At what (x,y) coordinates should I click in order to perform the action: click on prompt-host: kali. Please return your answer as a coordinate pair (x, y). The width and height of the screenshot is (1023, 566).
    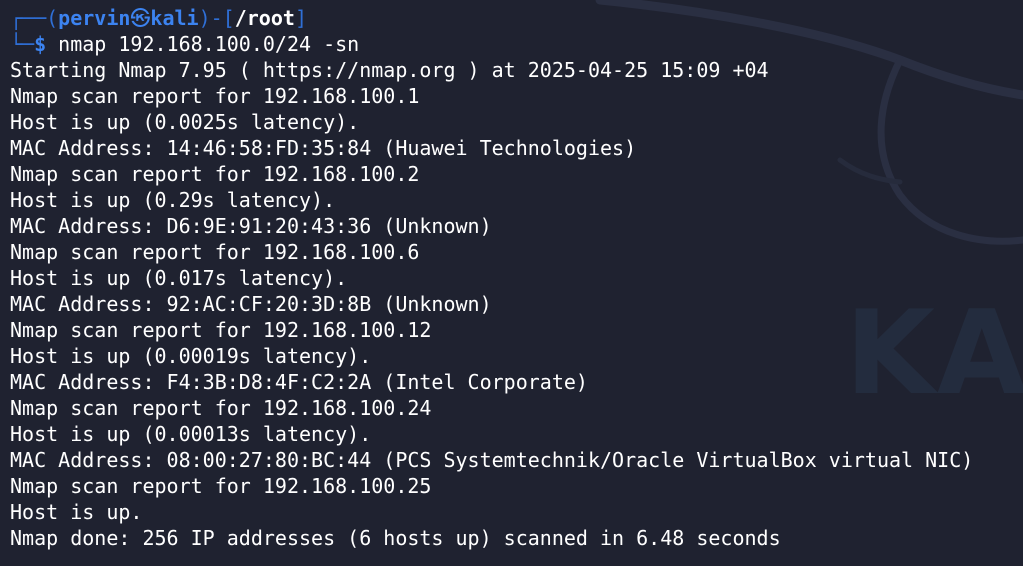
    Looking at the image, I should click on (174, 18).